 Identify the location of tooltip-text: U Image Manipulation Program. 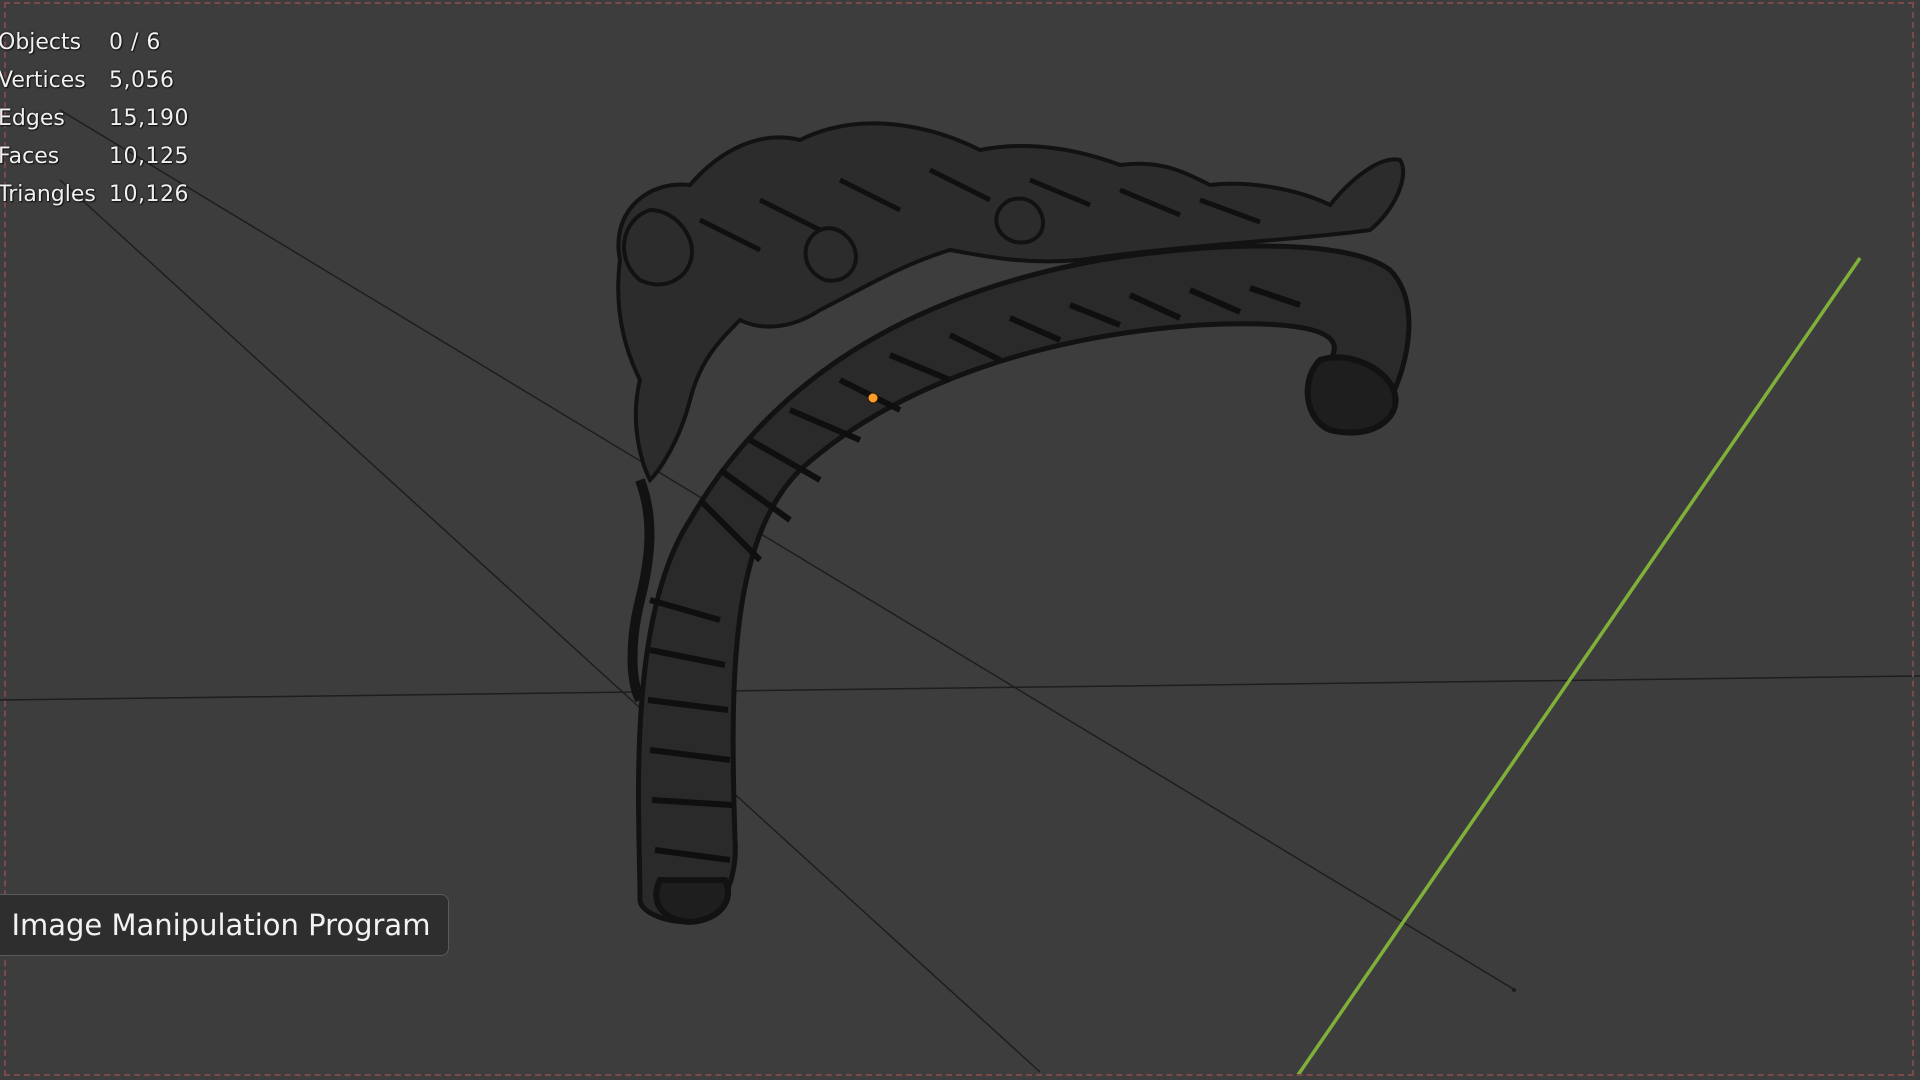
(215, 925).